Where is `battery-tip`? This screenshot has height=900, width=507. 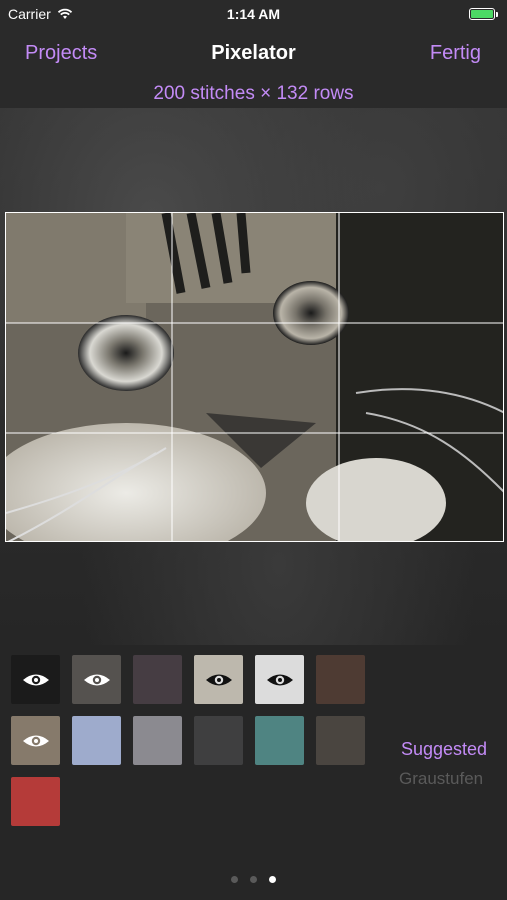
battery-tip is located at coordinates (497, 14).